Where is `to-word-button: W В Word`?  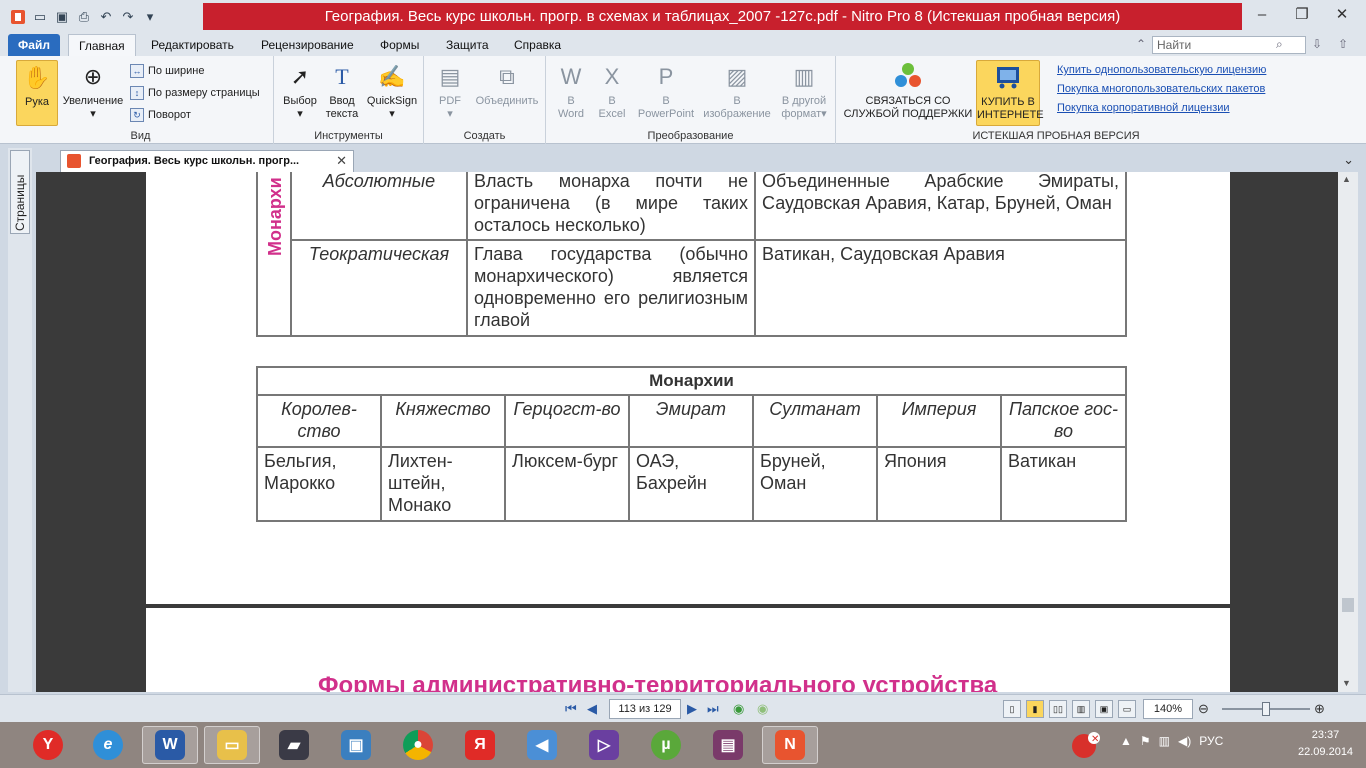 to-word-button: W В Word is located at coordinates (571, 90).